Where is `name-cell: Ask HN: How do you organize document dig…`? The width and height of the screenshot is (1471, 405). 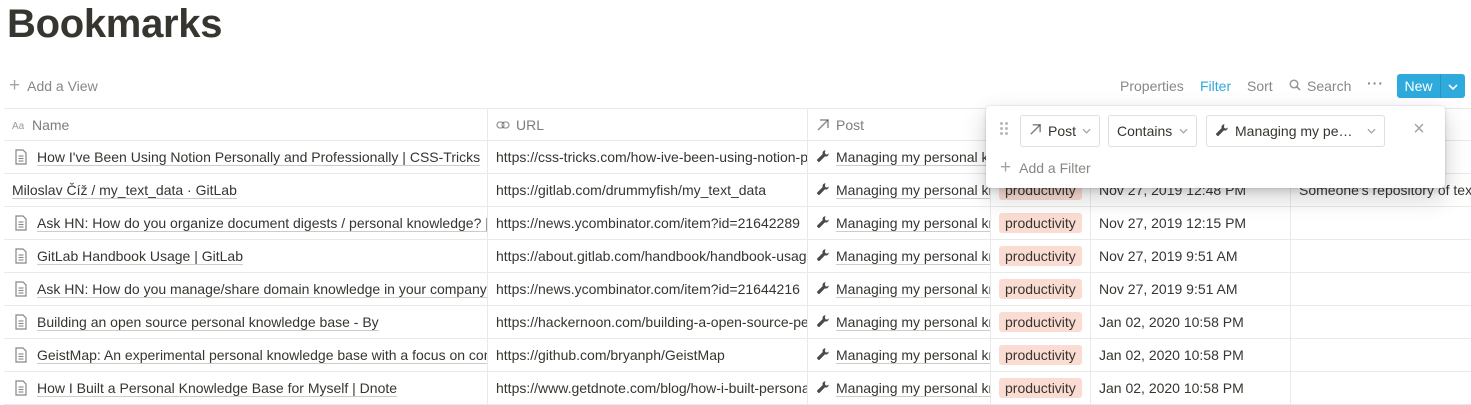
name-cell: Ask HN: How do you organize document dig… is located at coordinates (246, 223).